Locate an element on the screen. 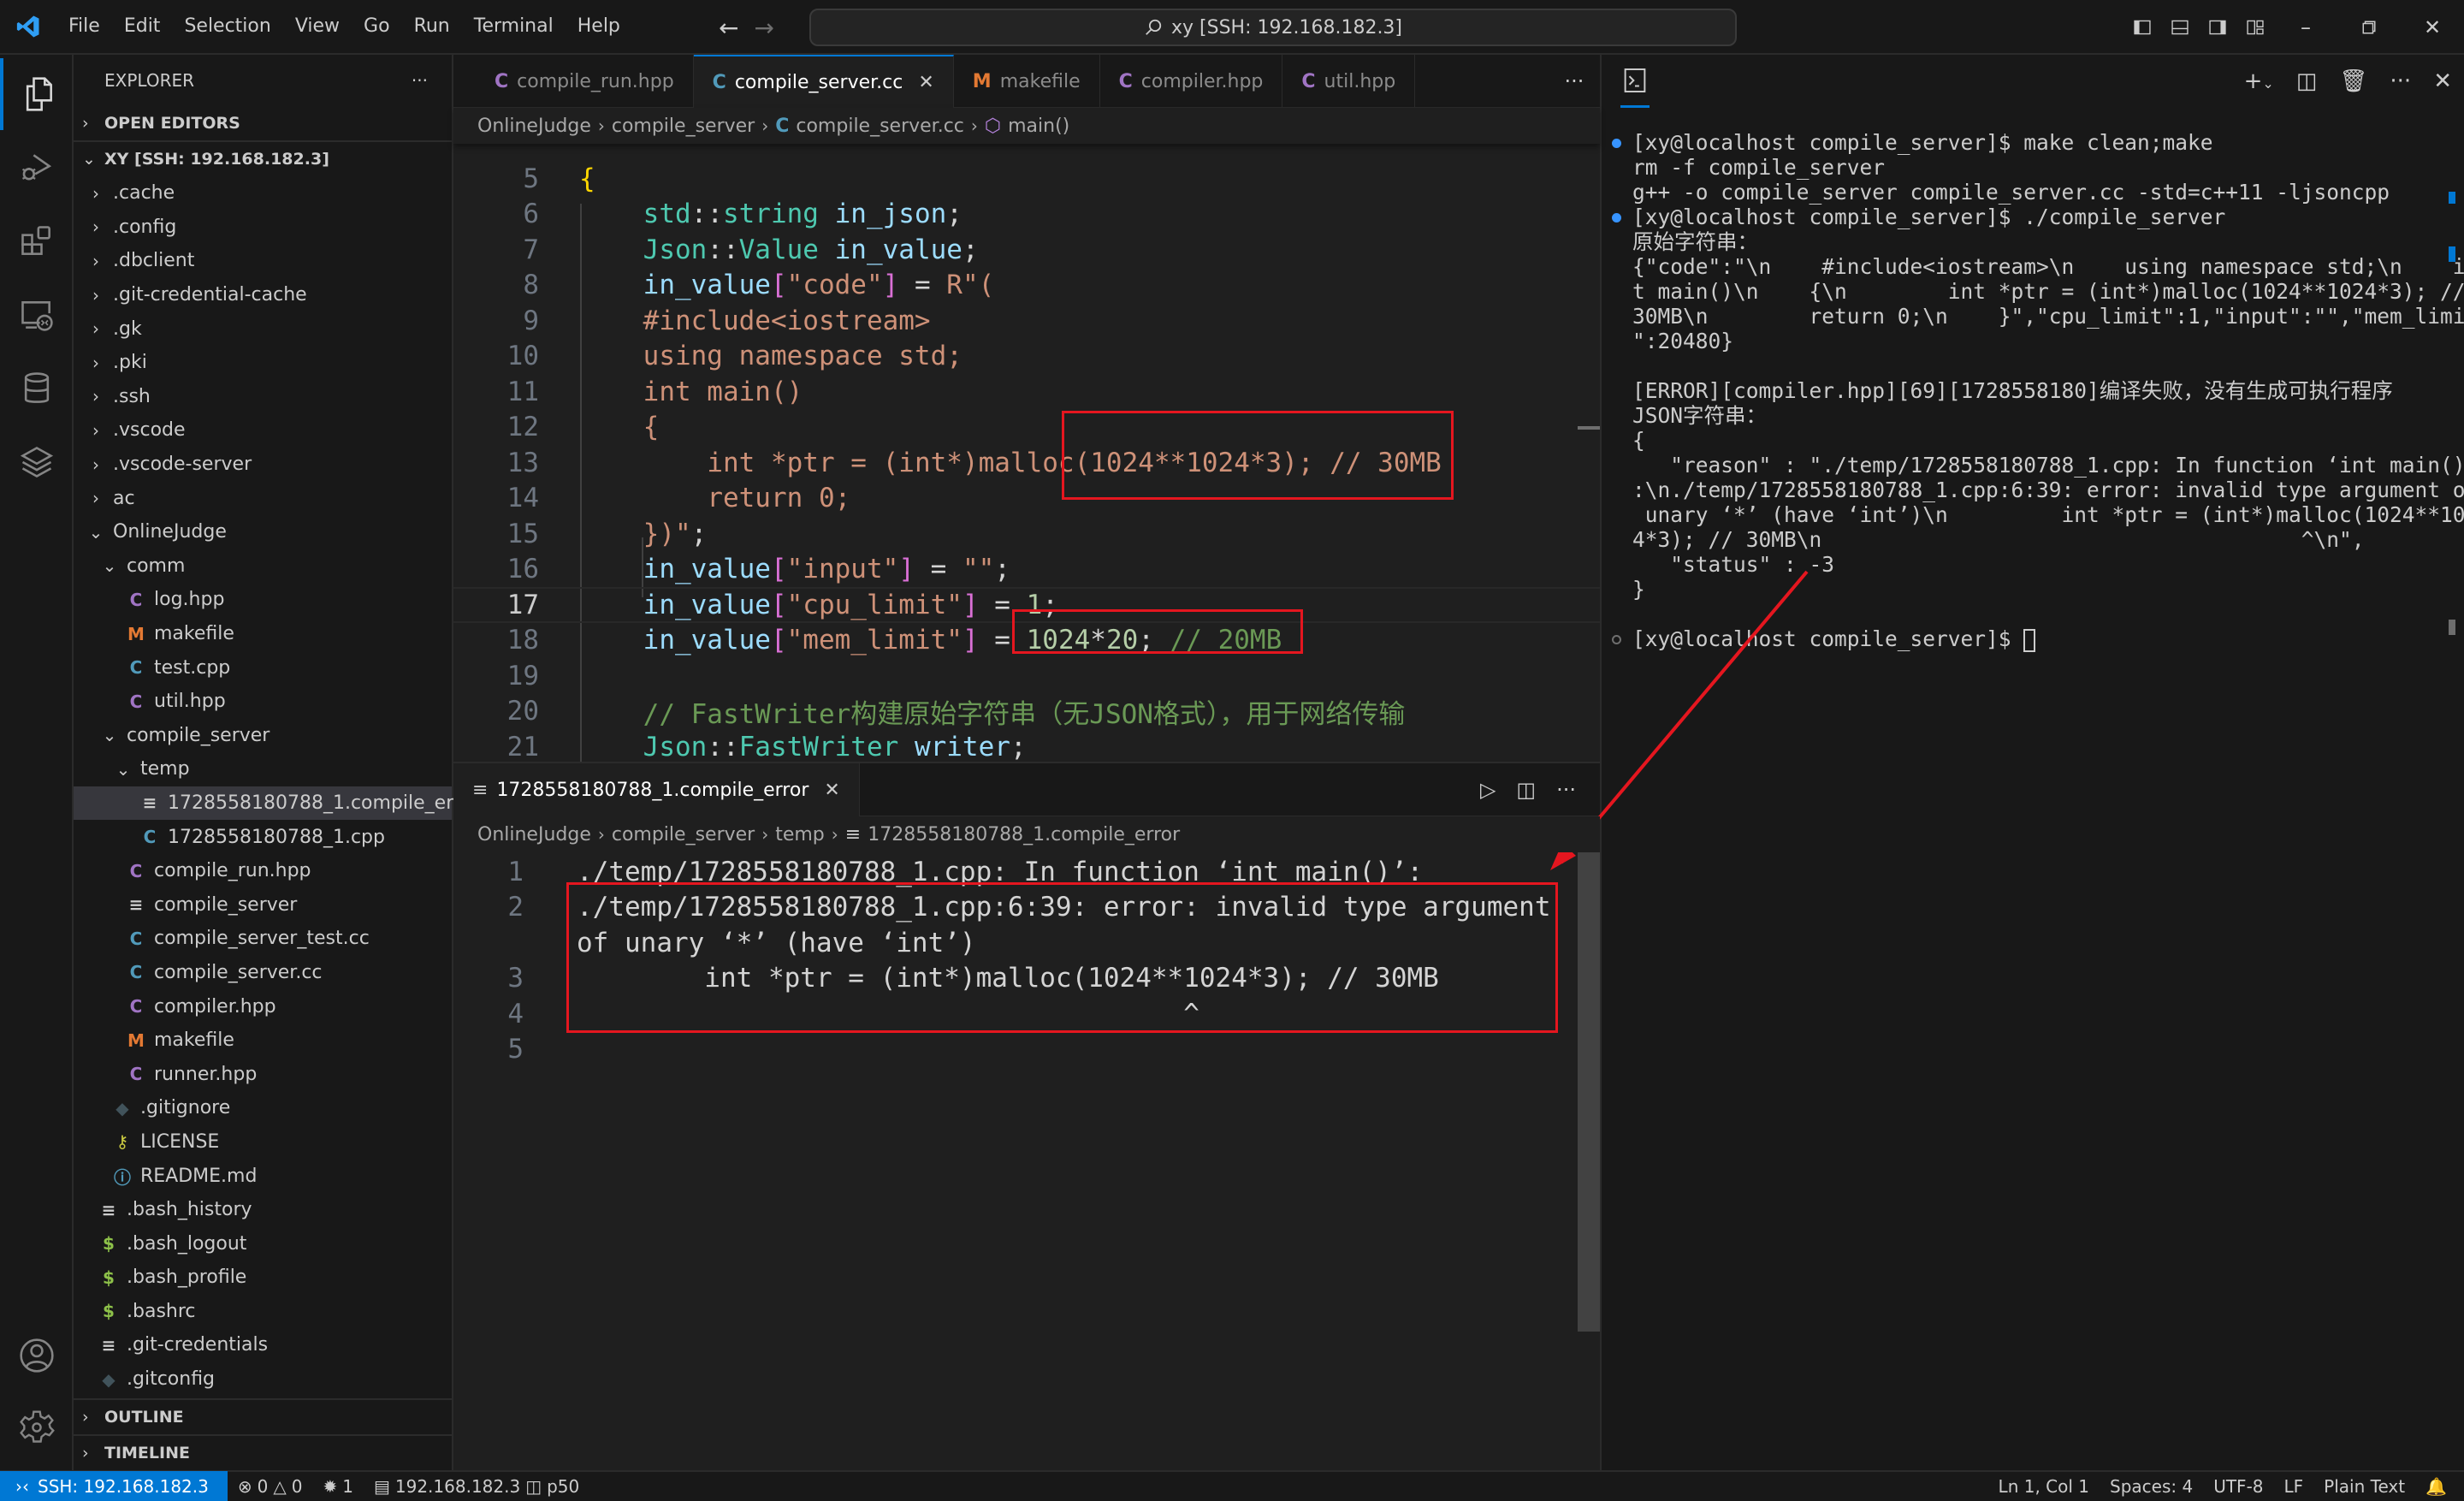  tree-folder: ⌄ compile_server is located at coordinates (263, 736).